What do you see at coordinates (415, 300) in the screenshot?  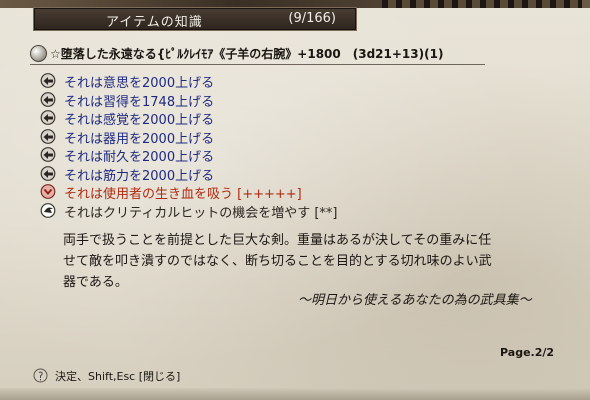 I see `flavor-source: ～明日から使えるあなたの為の武具集～` at bounding box center [415, 300].